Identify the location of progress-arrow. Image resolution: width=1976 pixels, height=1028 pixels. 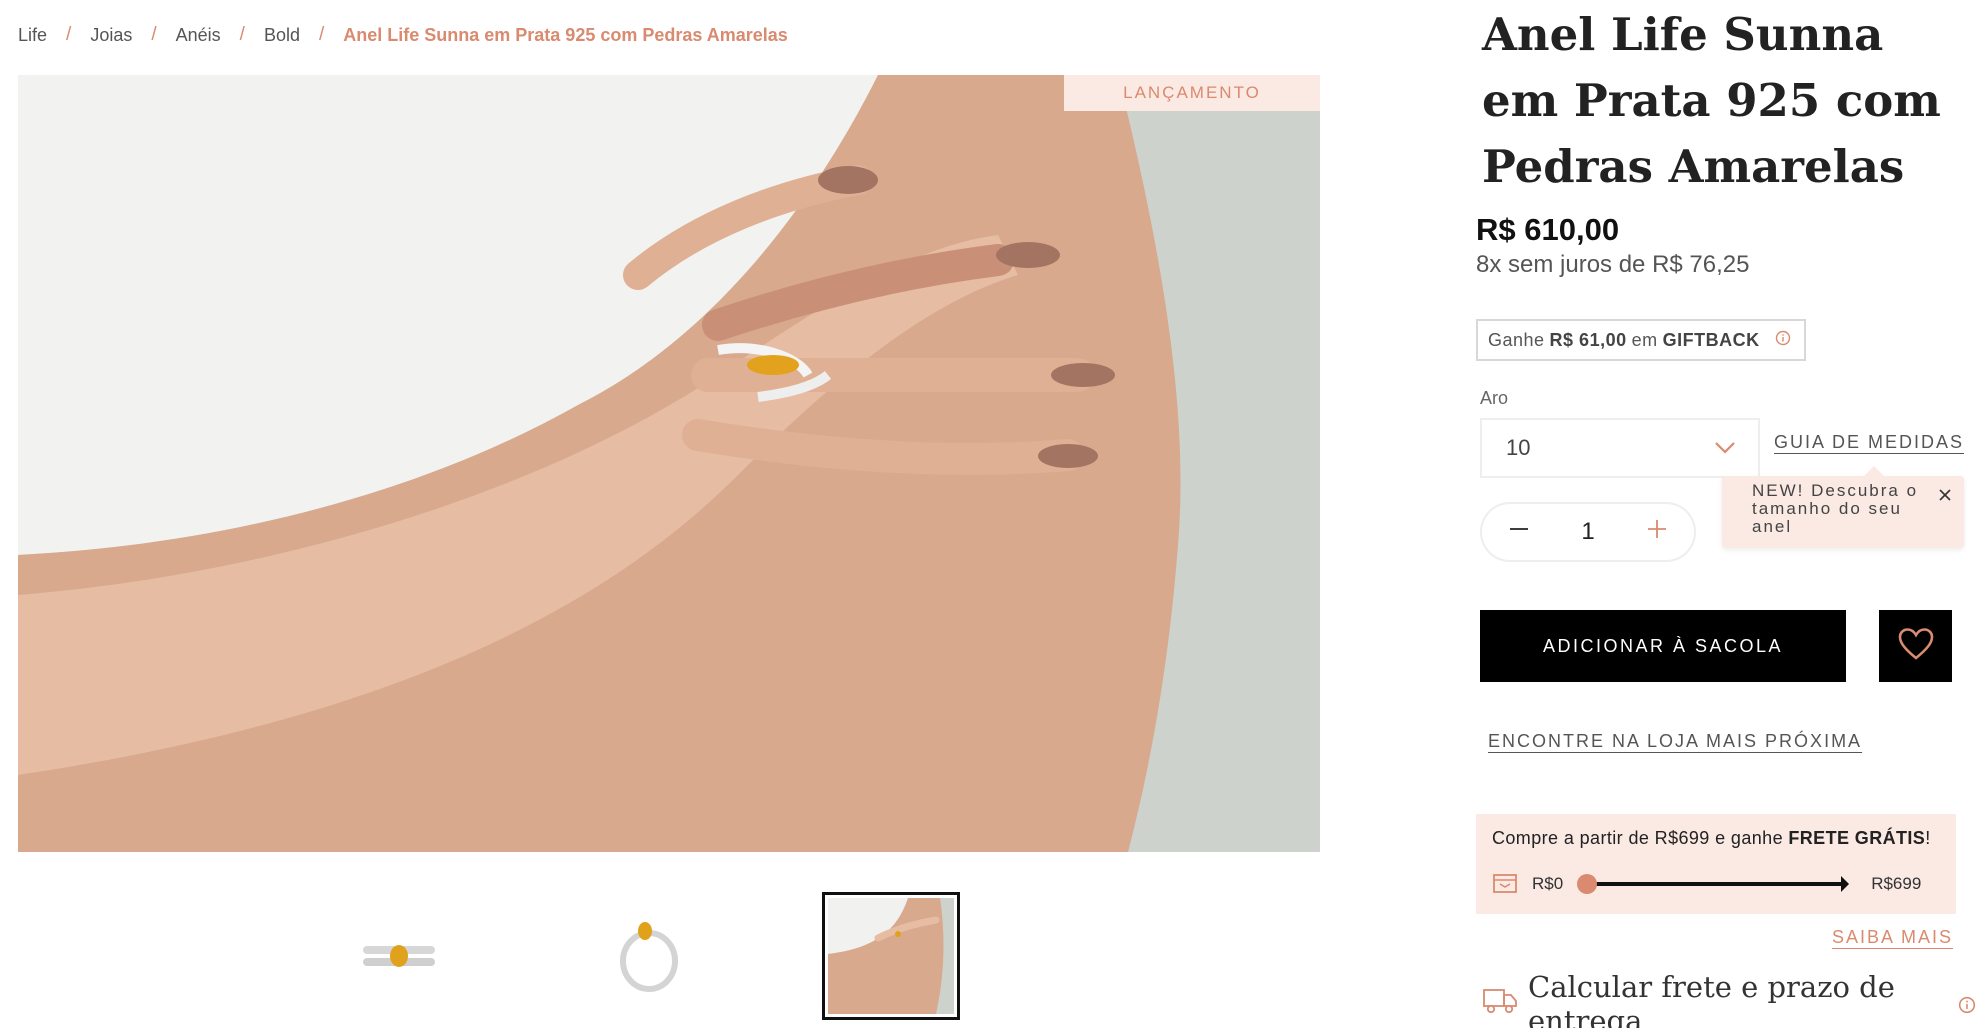
(1845, 884).